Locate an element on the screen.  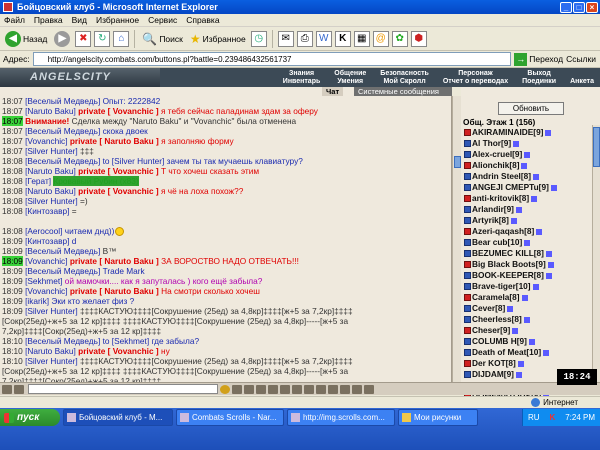
user-name: BOOK-KEEPER[8] is located at coordinates (508, 275).